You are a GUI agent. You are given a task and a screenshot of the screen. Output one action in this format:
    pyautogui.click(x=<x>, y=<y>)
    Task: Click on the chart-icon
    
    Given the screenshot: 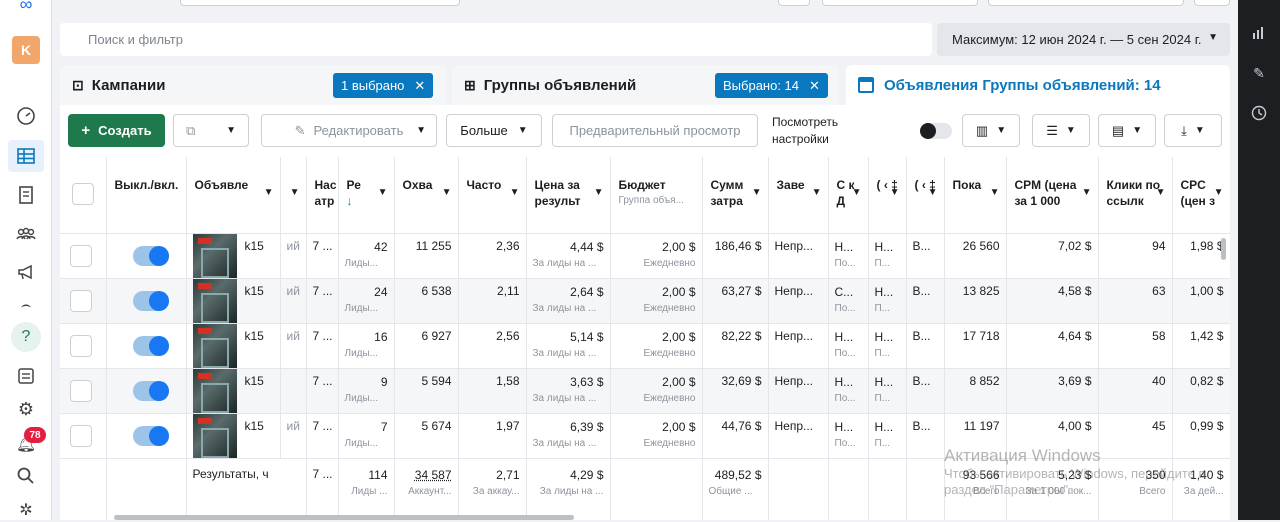 What is the action you would take?
    pyautogui.click(x=1259, y=33)
    